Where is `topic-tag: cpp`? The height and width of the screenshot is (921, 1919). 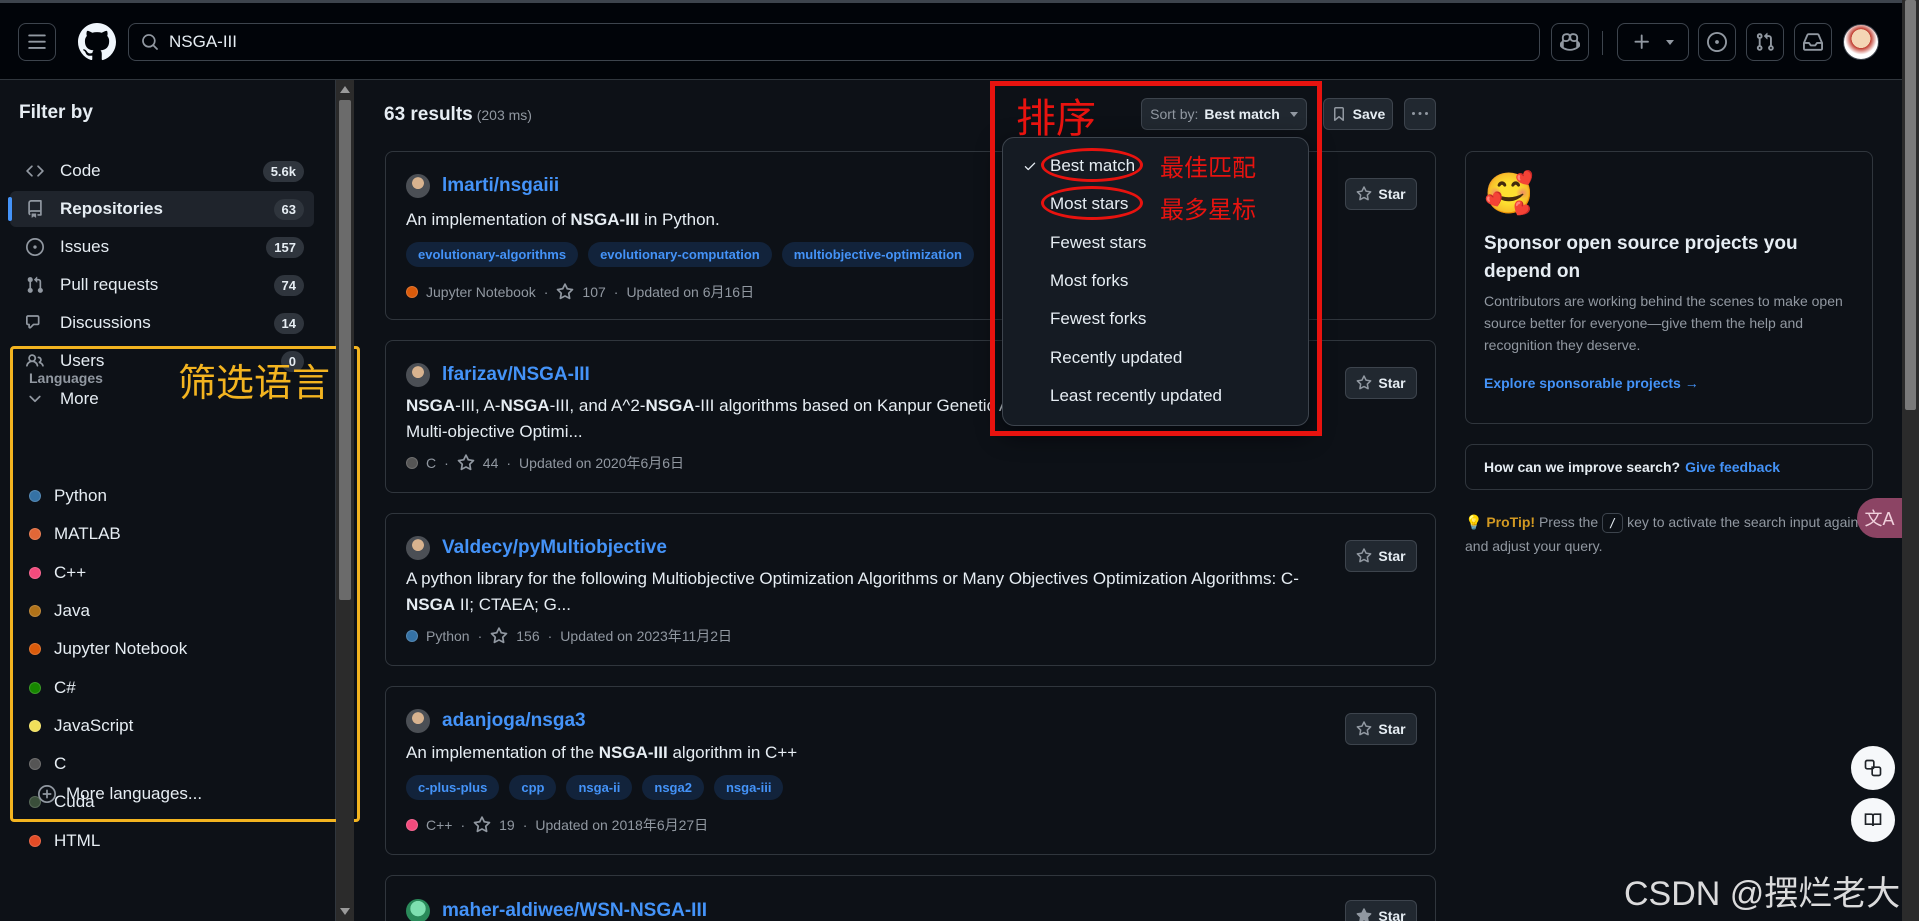 topic-tag: cpp is located at coordinates (533, 787).